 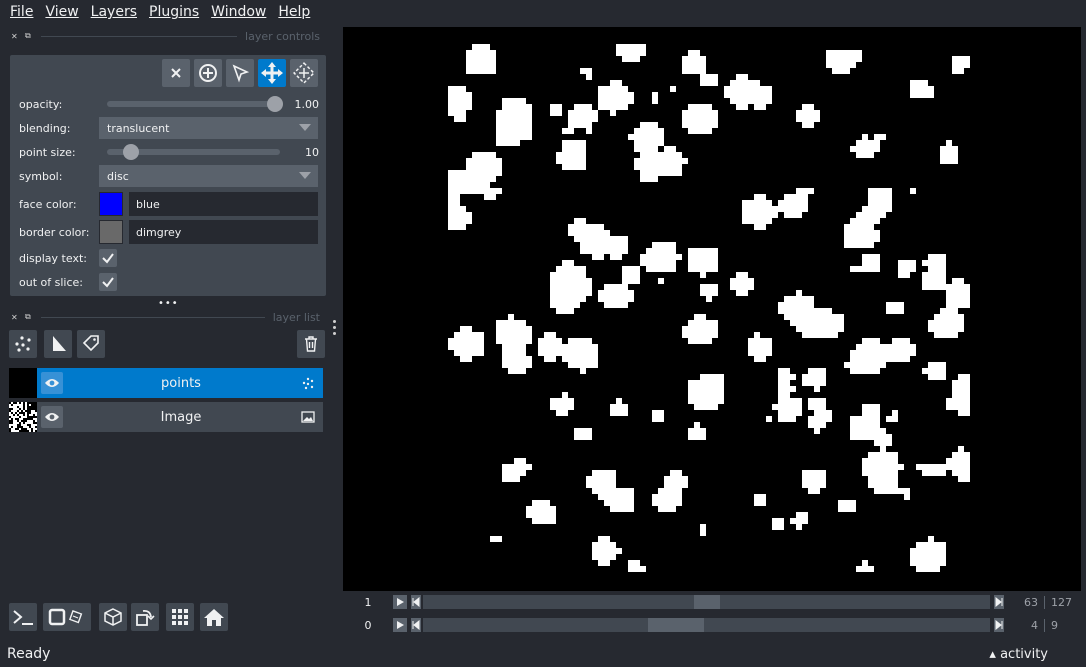 What do you see at coordinates (159, 232) in the screenshot?
I see `border-color-text: dimgrey` at bounding box center [159, 232].